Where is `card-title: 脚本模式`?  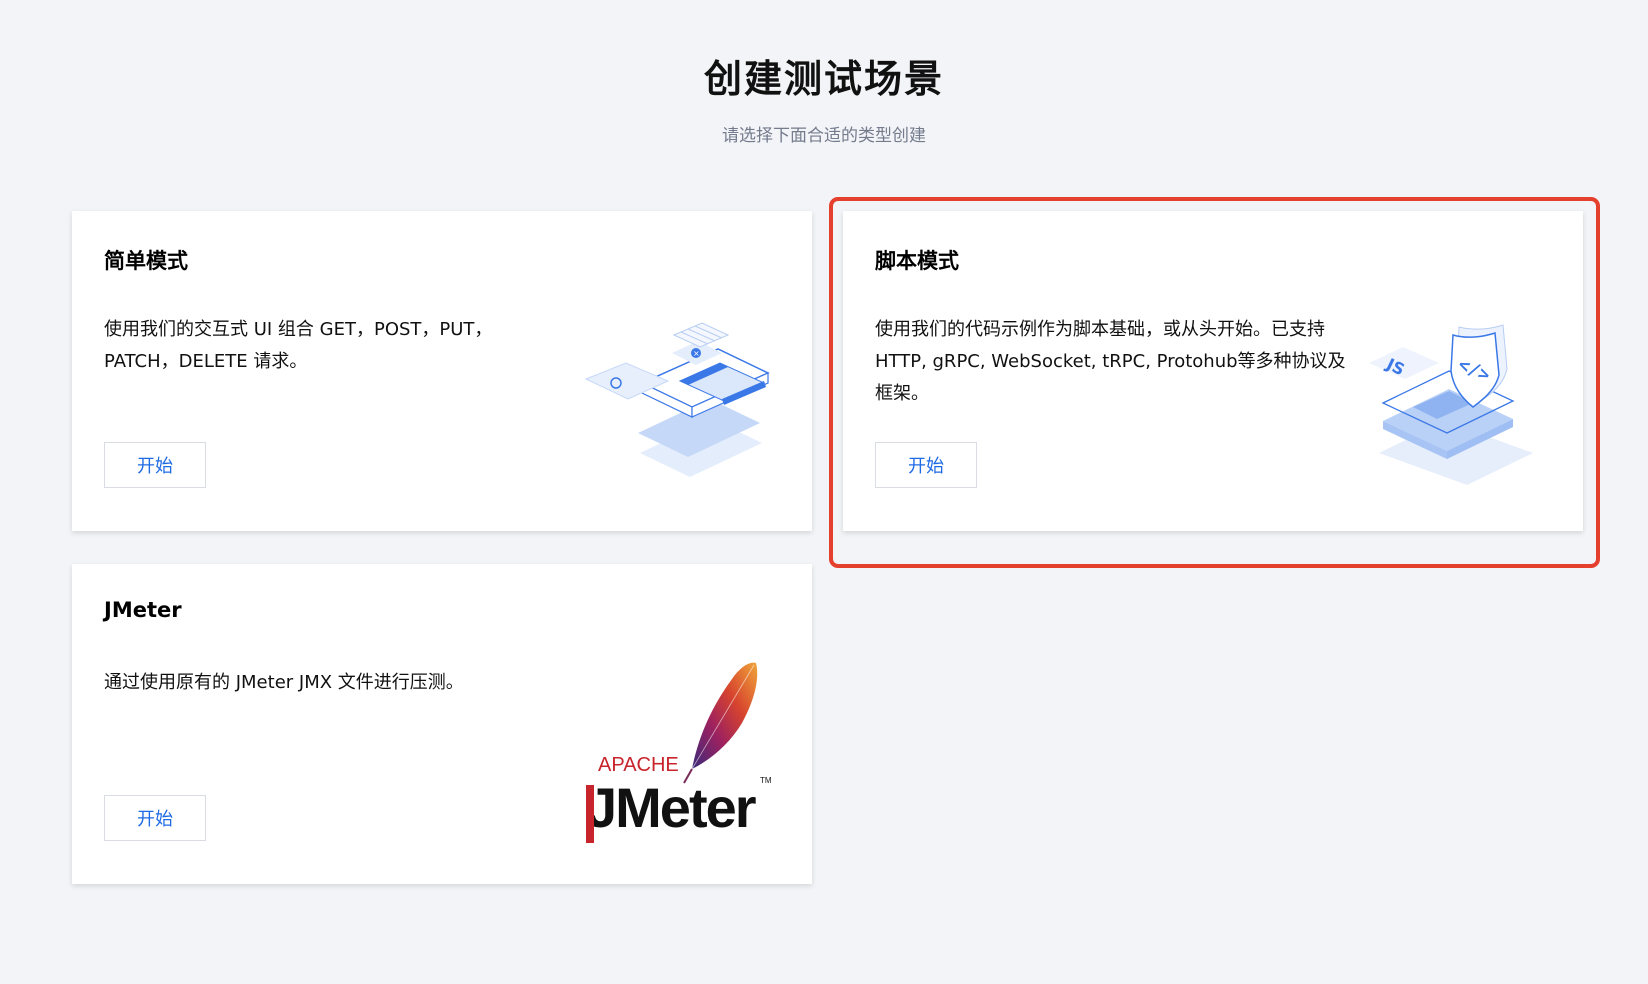 card-title: 脚本模式 is located at coordinates (917, 261).